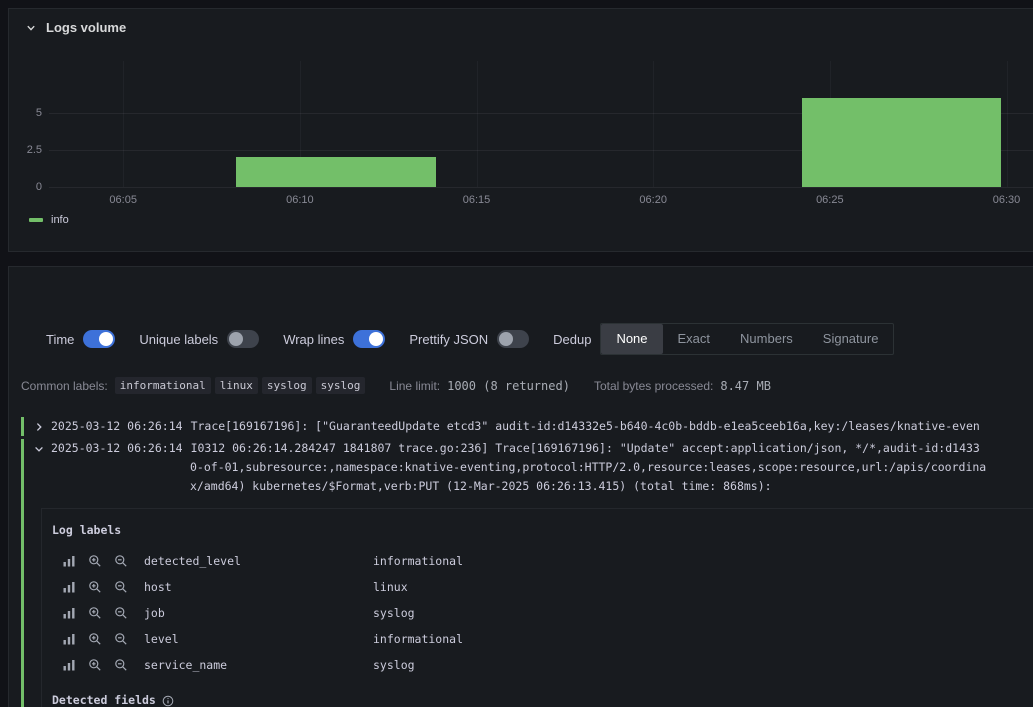 The height and width of the screenshot is (707, 1033). Describe the element at coordinates (64, 385) in the screenshot. I see `common-labels-label: Common labels:` at that location.